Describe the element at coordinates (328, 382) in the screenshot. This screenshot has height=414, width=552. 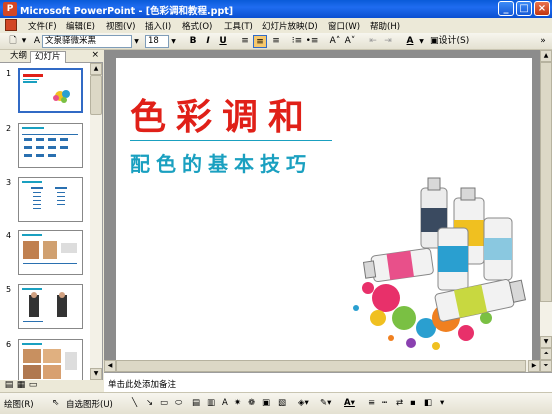
I see `notes-pane: 单击此处添加备注` at that location.